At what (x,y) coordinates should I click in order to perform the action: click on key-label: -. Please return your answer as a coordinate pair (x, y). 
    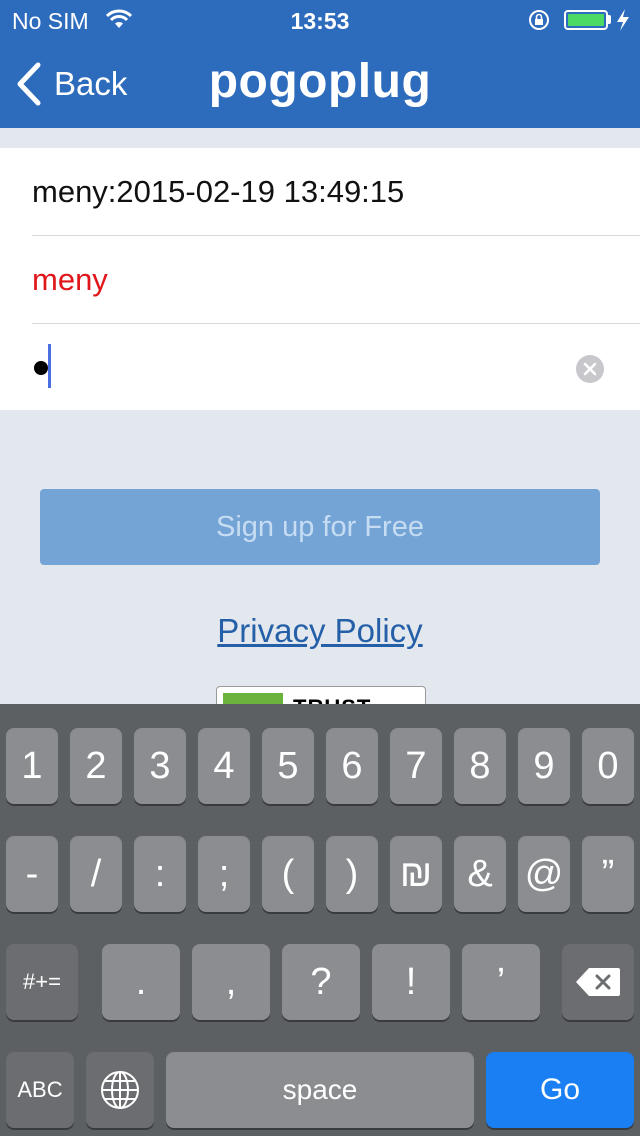
    Looking at the image, I should click on (32, 874).